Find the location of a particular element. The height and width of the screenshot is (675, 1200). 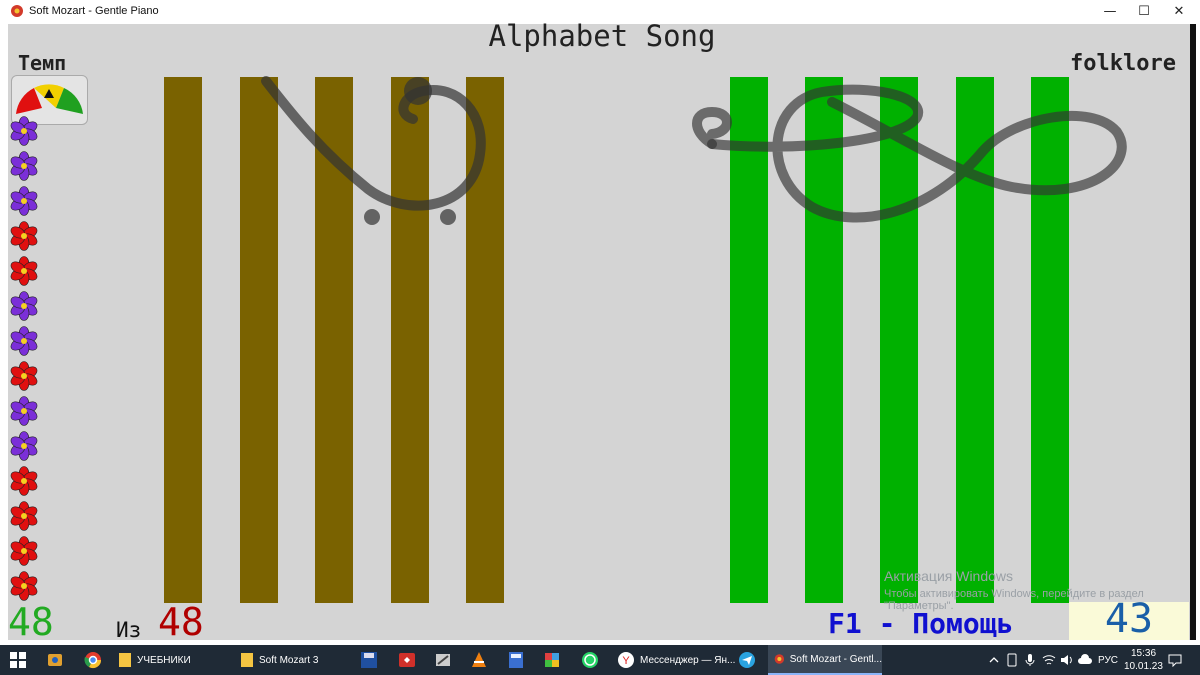

taskbar-telegram is located at coordinates (747, 660).